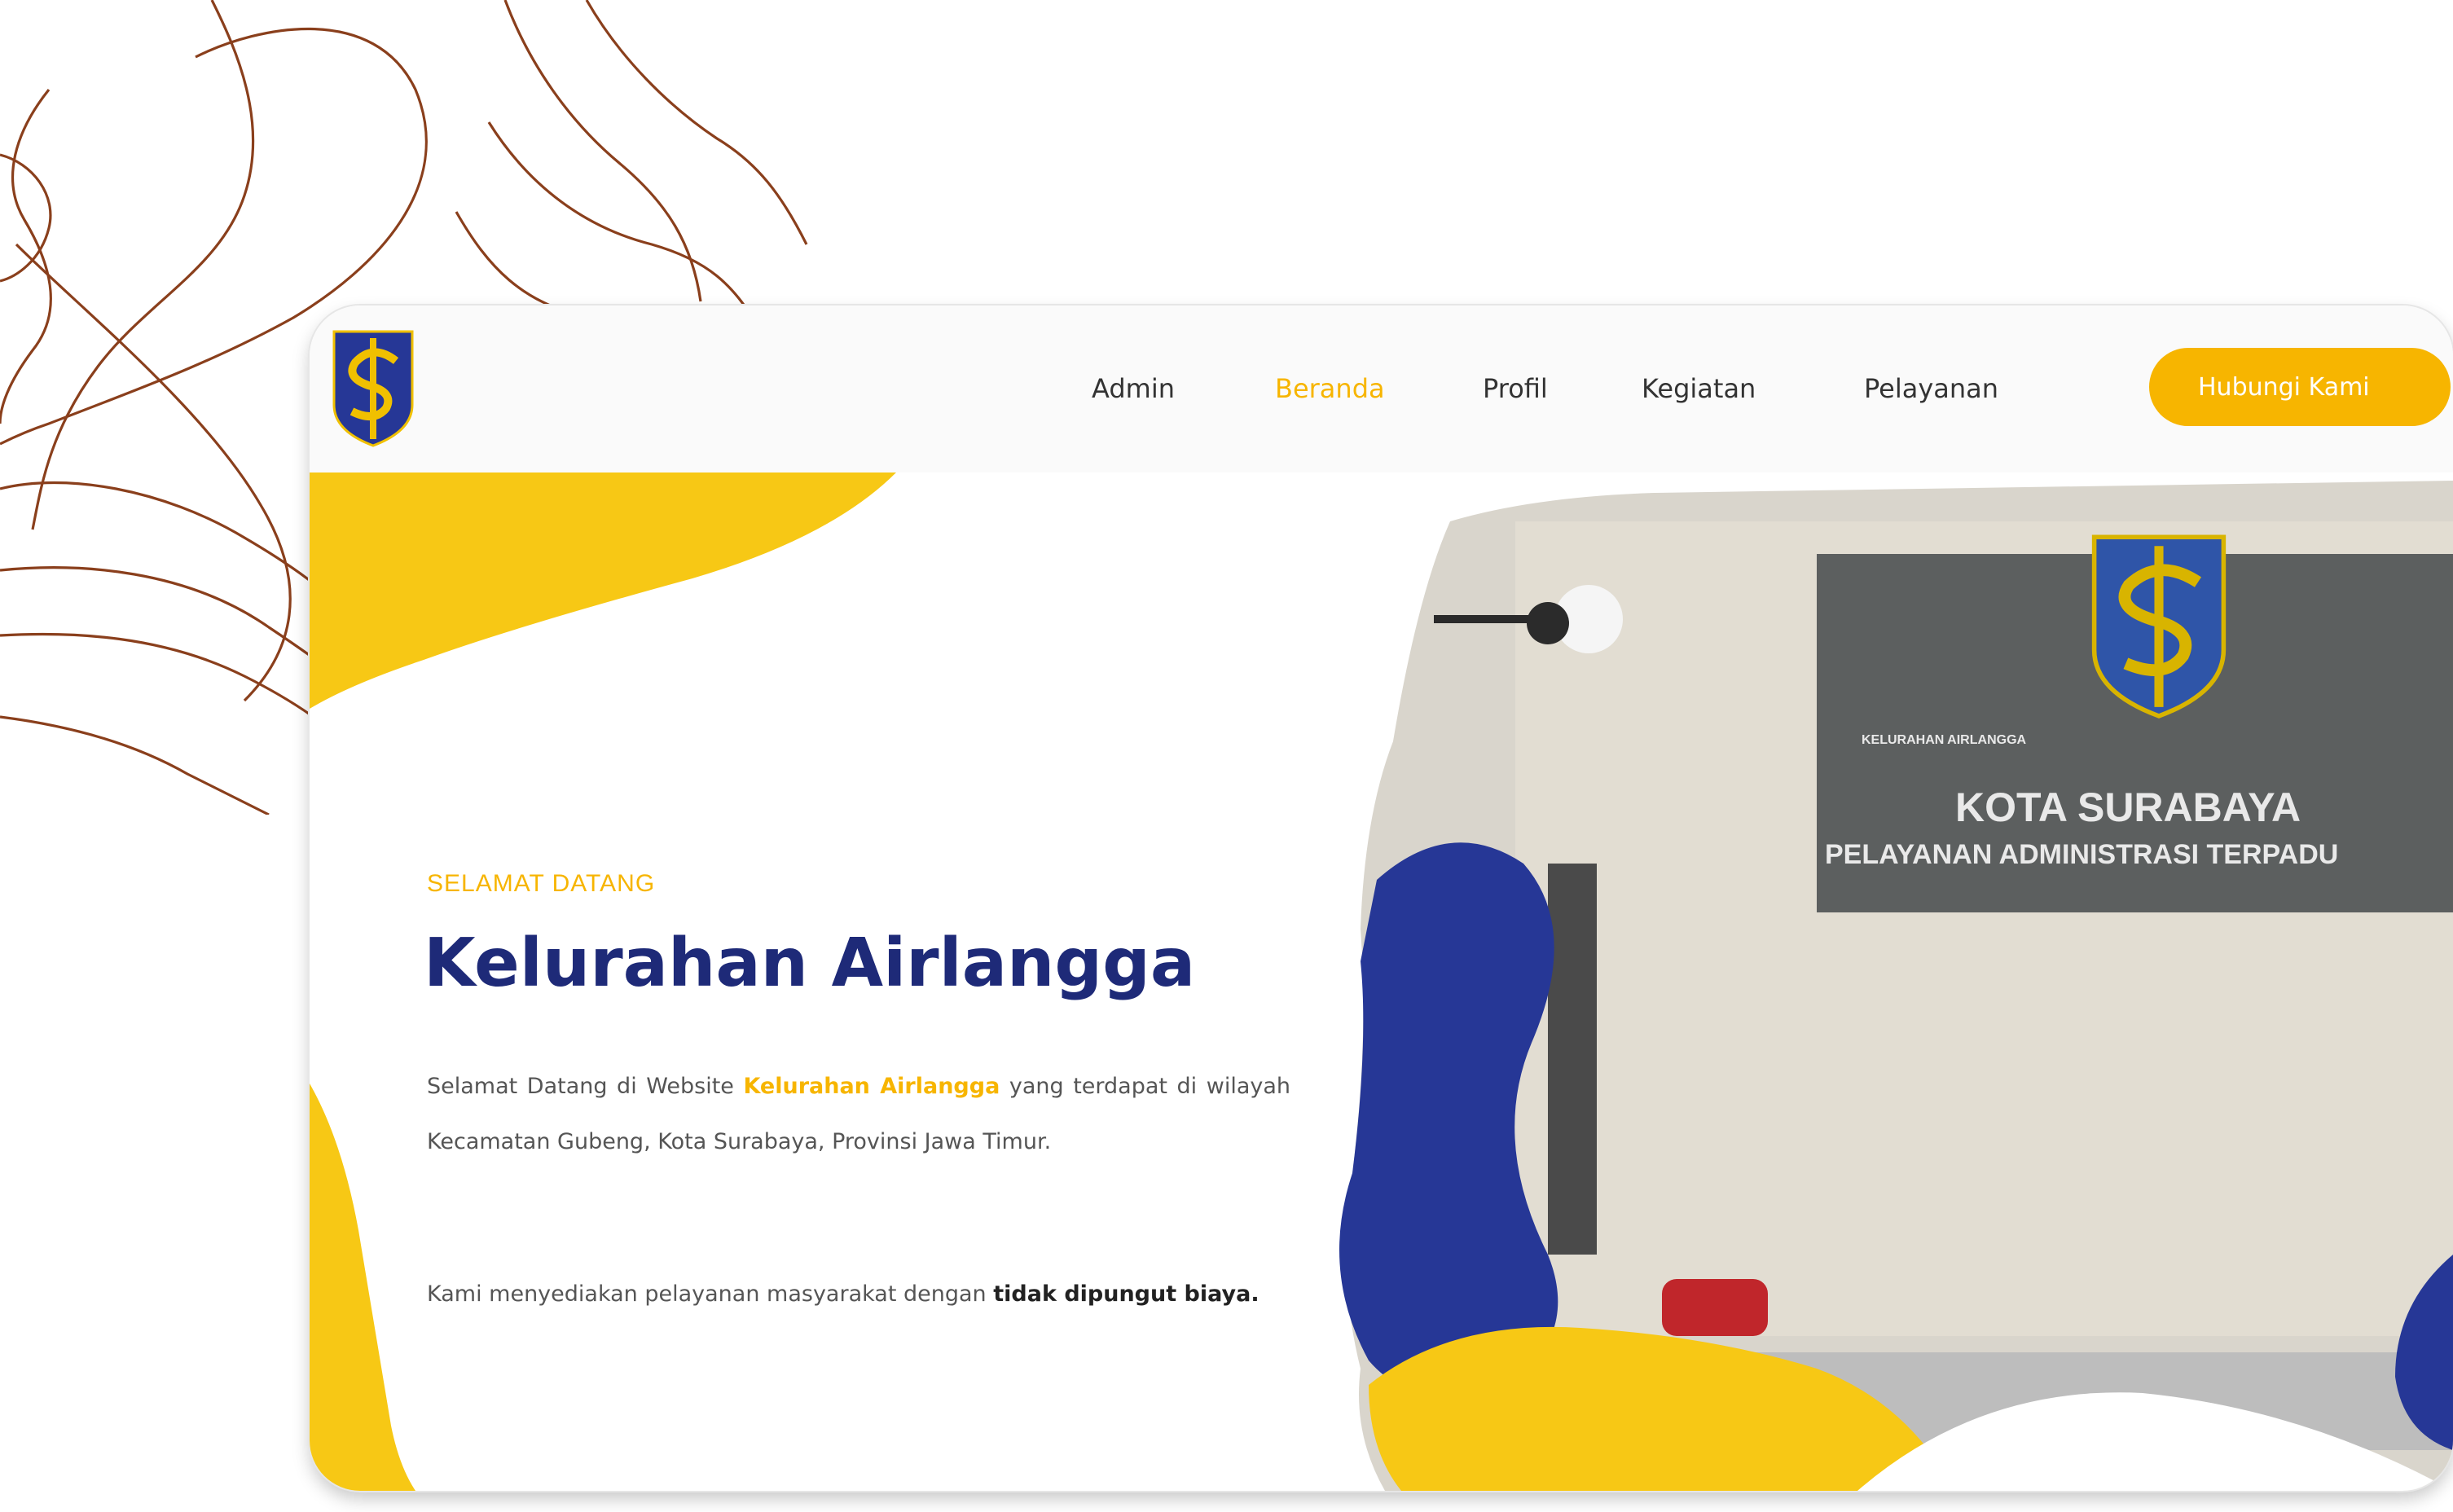 This screenshot has width=2453, height=1512. What do you see at coordinates (810, 963) in the screenshot?
I see `page-title: Kelurahan Airlangga` at bounding box center [810, 963].